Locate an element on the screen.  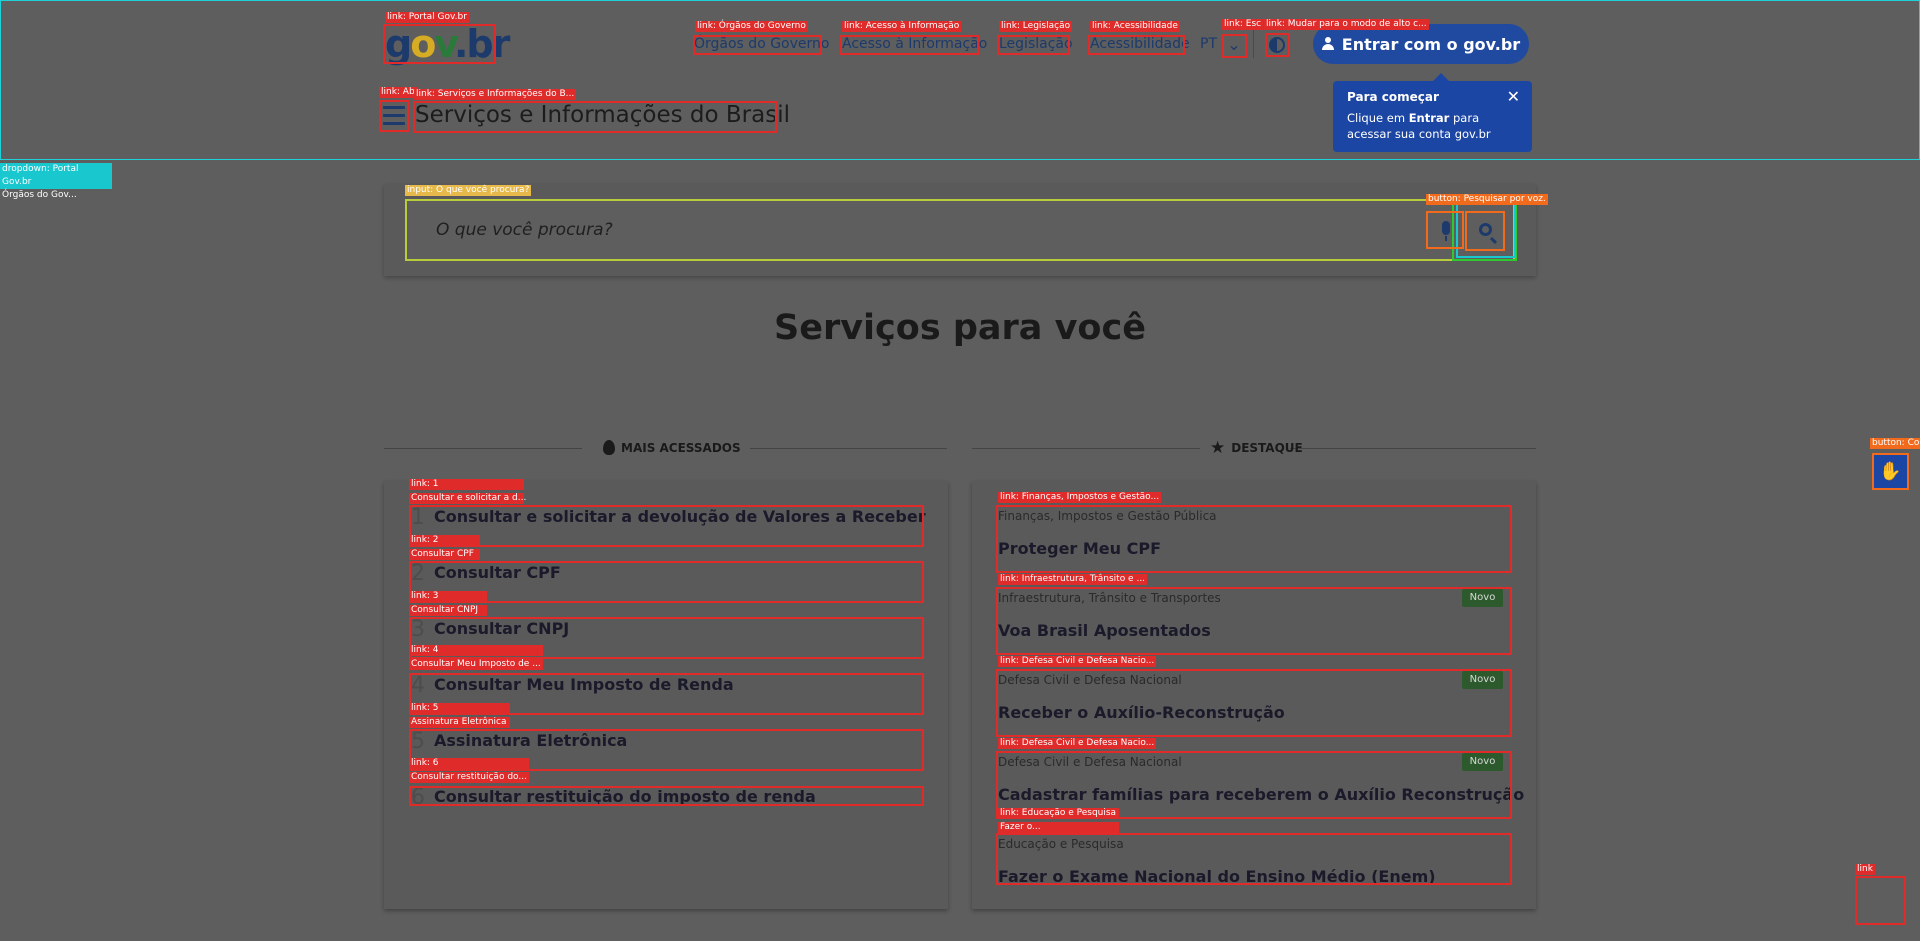
site-title-link: Serviços e Informações do Brasil is located at coordinates (602, 115).